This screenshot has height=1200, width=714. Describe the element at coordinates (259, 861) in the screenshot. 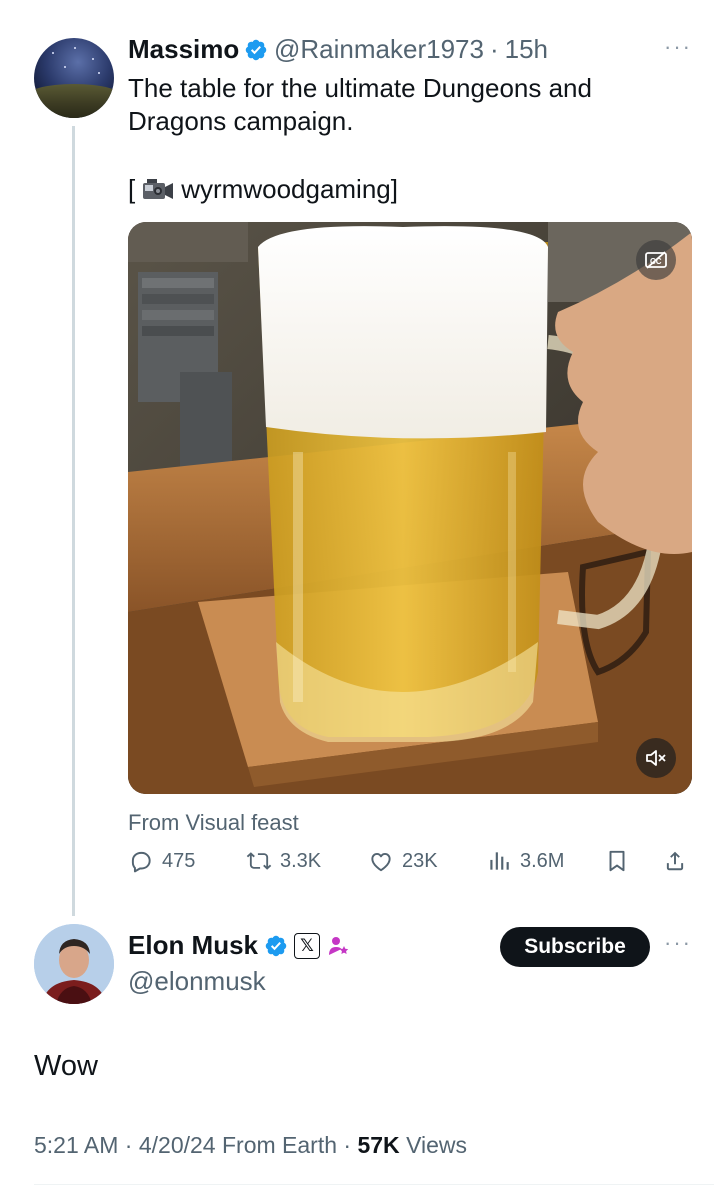

I see `repost-icon` at that location.